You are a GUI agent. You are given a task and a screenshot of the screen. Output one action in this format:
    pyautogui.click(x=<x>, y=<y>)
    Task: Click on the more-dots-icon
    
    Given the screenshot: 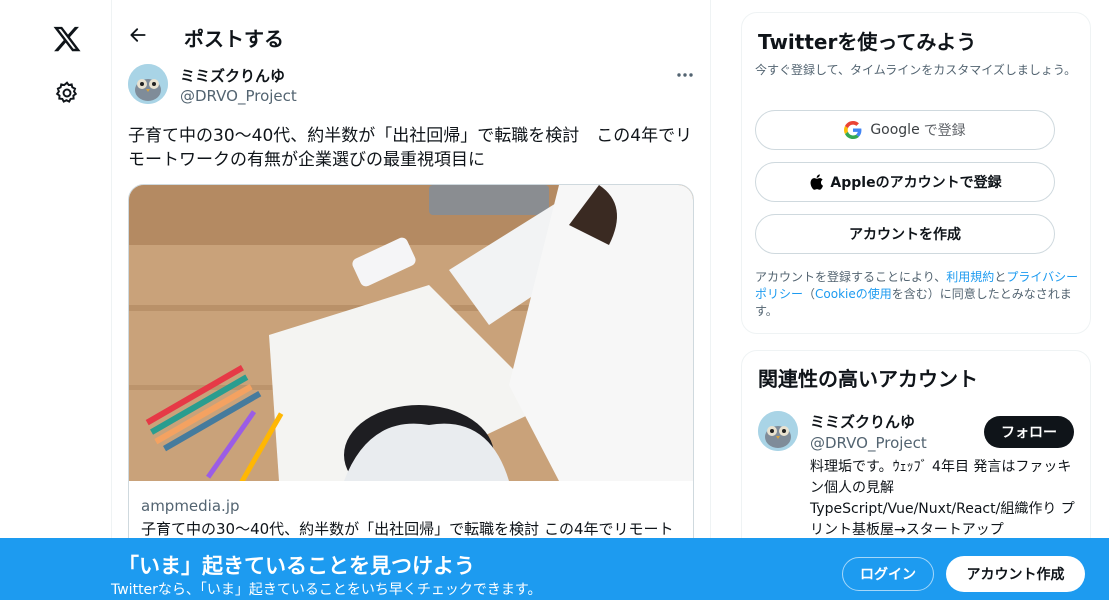 What is the action you would take?
    pyautogui.click(x=685, y=75)
    